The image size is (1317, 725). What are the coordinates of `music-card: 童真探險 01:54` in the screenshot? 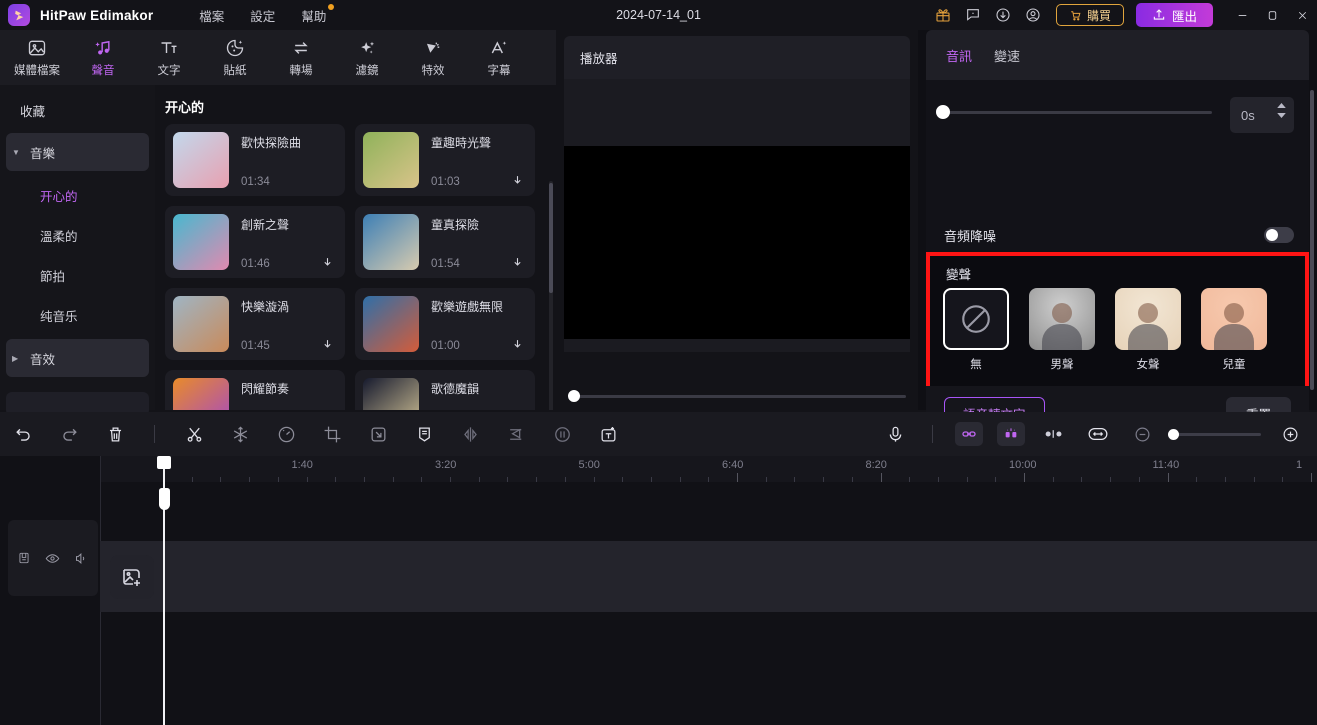 It's located at (445, 242).